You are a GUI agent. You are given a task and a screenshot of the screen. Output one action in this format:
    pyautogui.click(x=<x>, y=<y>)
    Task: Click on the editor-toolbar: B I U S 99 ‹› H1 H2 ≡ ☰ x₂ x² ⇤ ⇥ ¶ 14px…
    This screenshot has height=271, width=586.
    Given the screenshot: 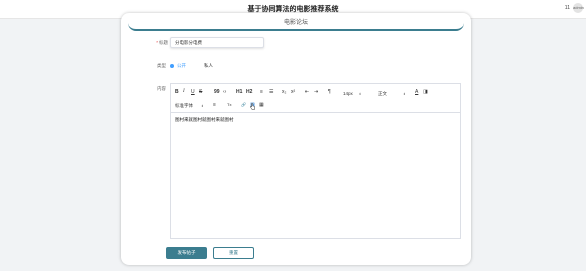 What is the action you would take?
    pyautogui.click(x=315, y=98)
    